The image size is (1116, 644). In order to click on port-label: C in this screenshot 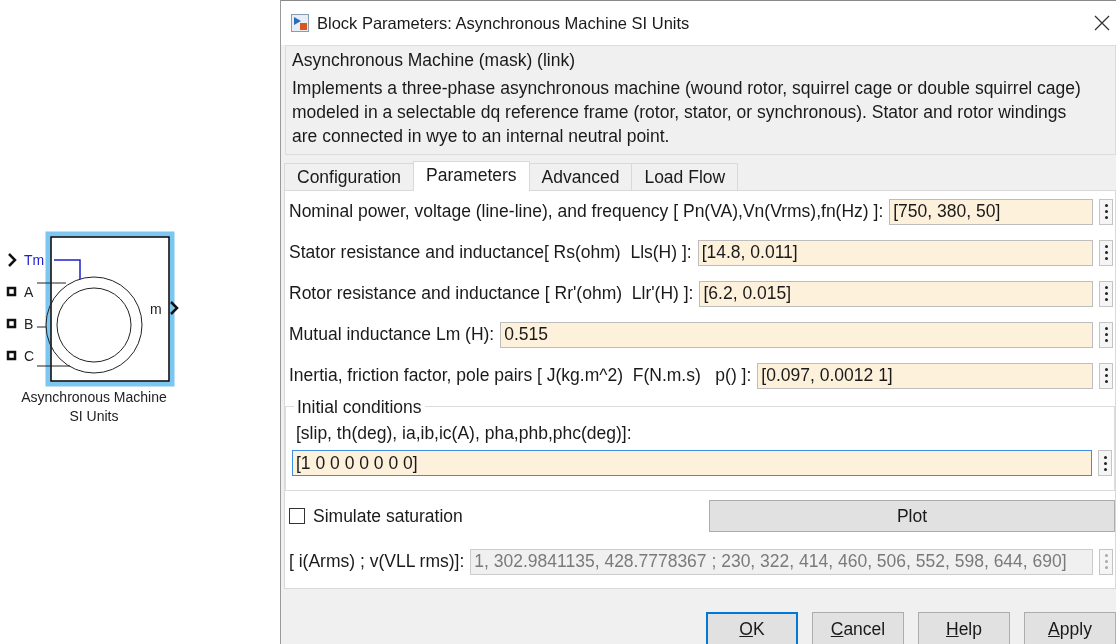, I will do `click(29, 356)`.